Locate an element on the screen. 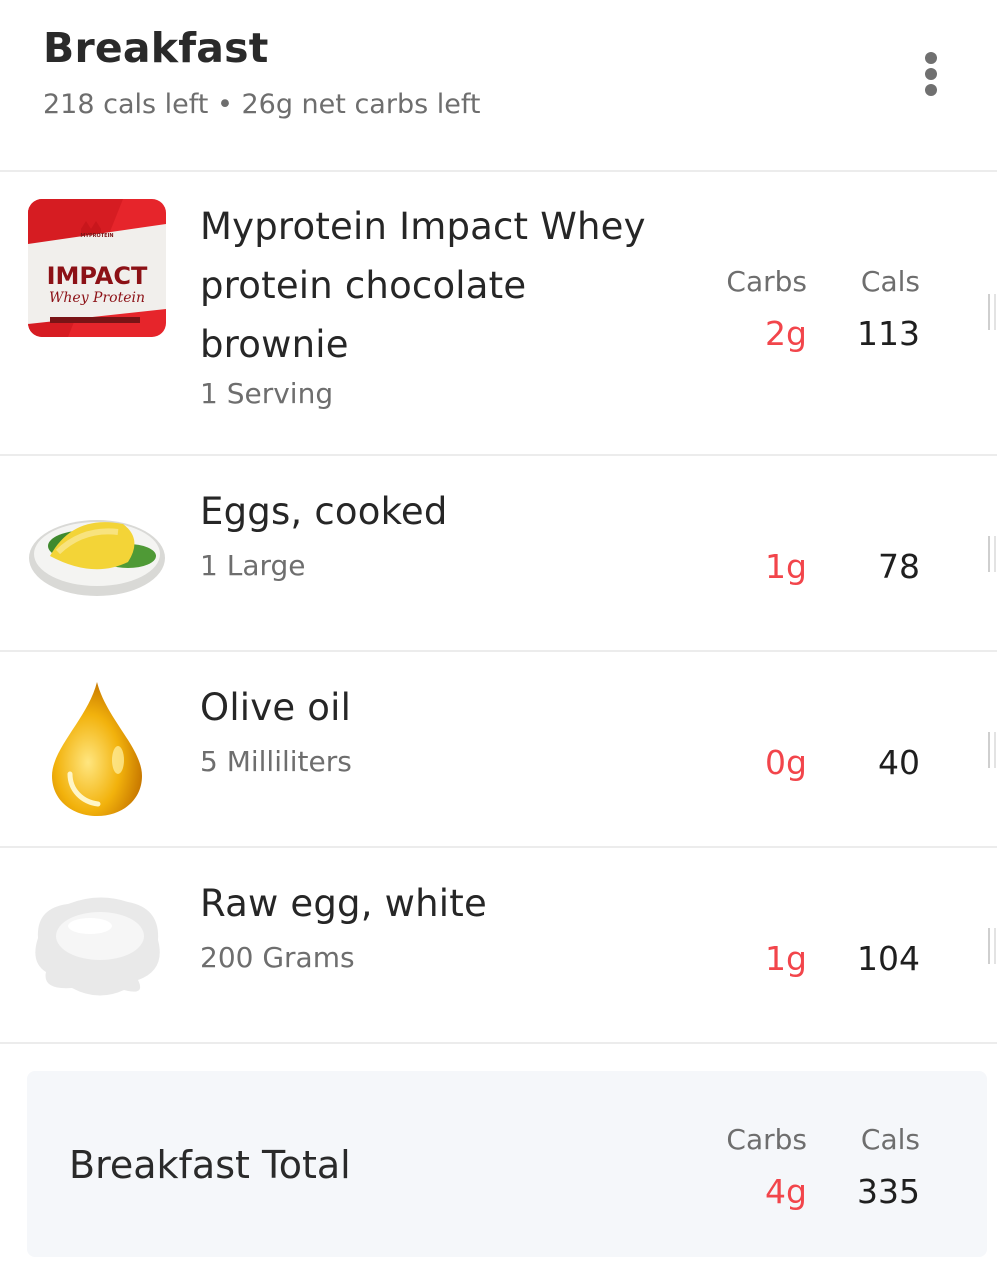 The width and height of the screenshot is (997, 1280). food-name: Eggs, cooked is located at coordinates (324, 511).